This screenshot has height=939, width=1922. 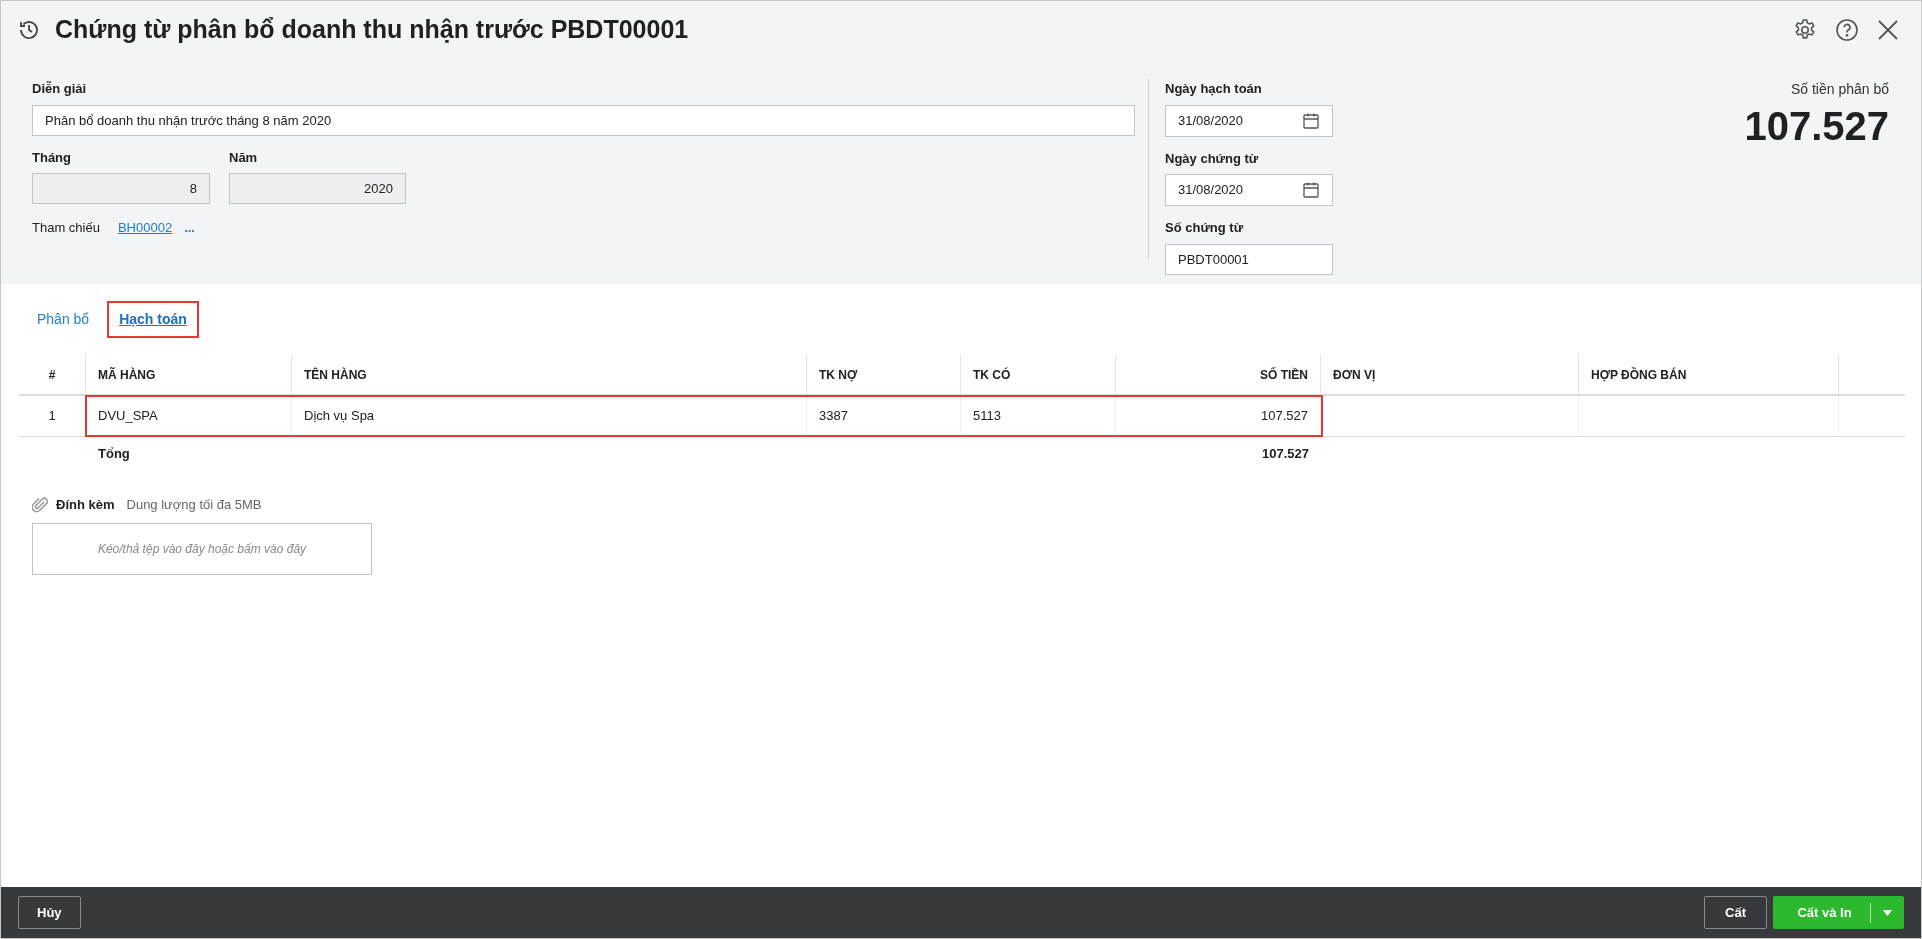 What do you see at coordinates (372, 30) in the screenshot?
I see `window-title: Chứng từ phân bổ doanh thu nhận trước PBDT00001` at bounding box center [372, 30].